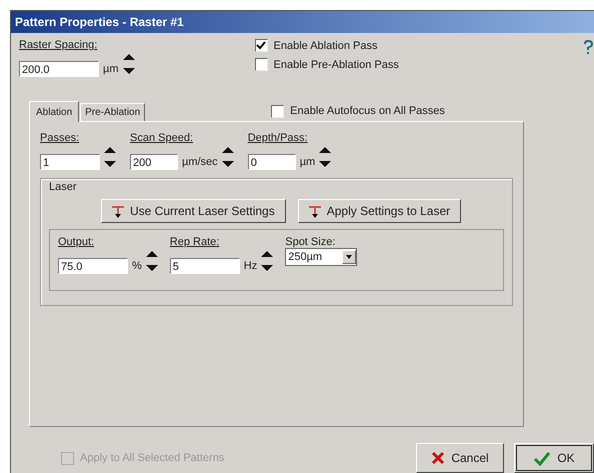 This screenshot has height=473, width=594. I want to click on field-label: Scan Speed:, so click(161, 138).